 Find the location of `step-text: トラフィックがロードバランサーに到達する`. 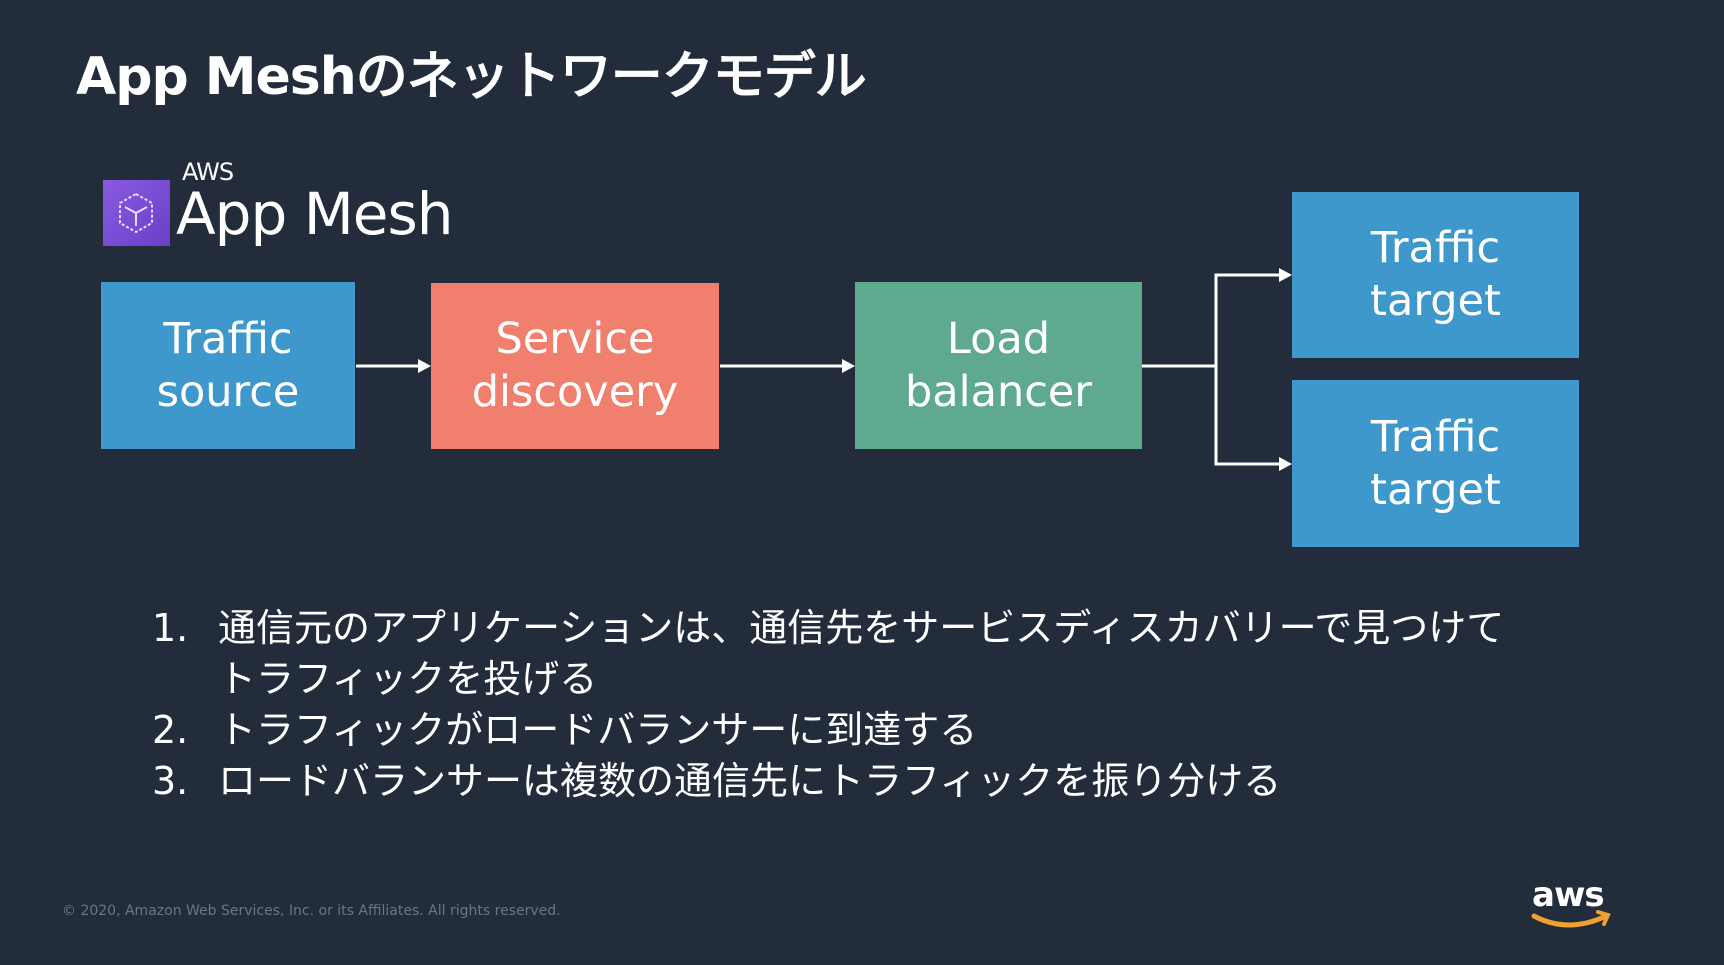

step-text: トラフィックがロードバランサーに到達する is located at coordinates (598, 730).